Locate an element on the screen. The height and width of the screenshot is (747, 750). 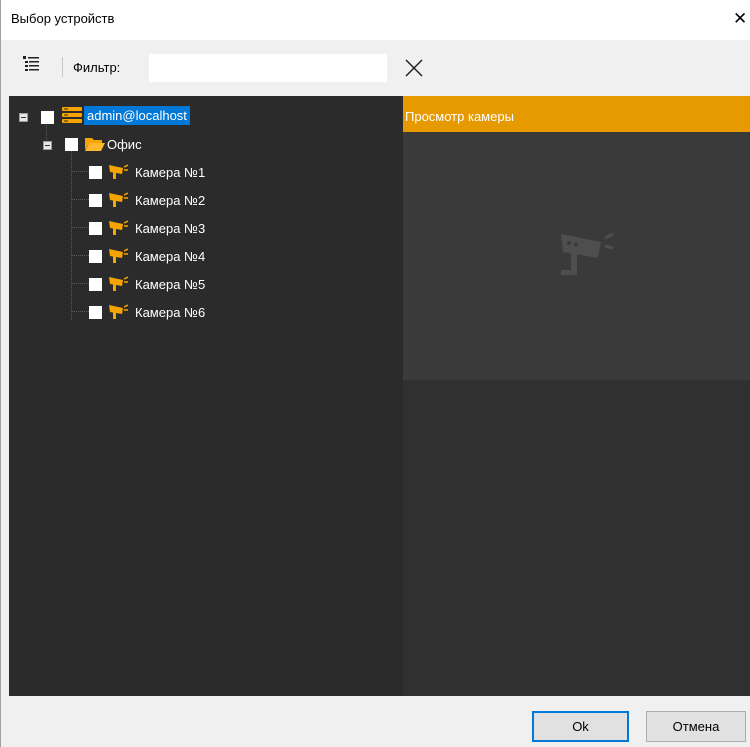
tree-node-camera: Камера №5 is located at coordinates (206, 284).